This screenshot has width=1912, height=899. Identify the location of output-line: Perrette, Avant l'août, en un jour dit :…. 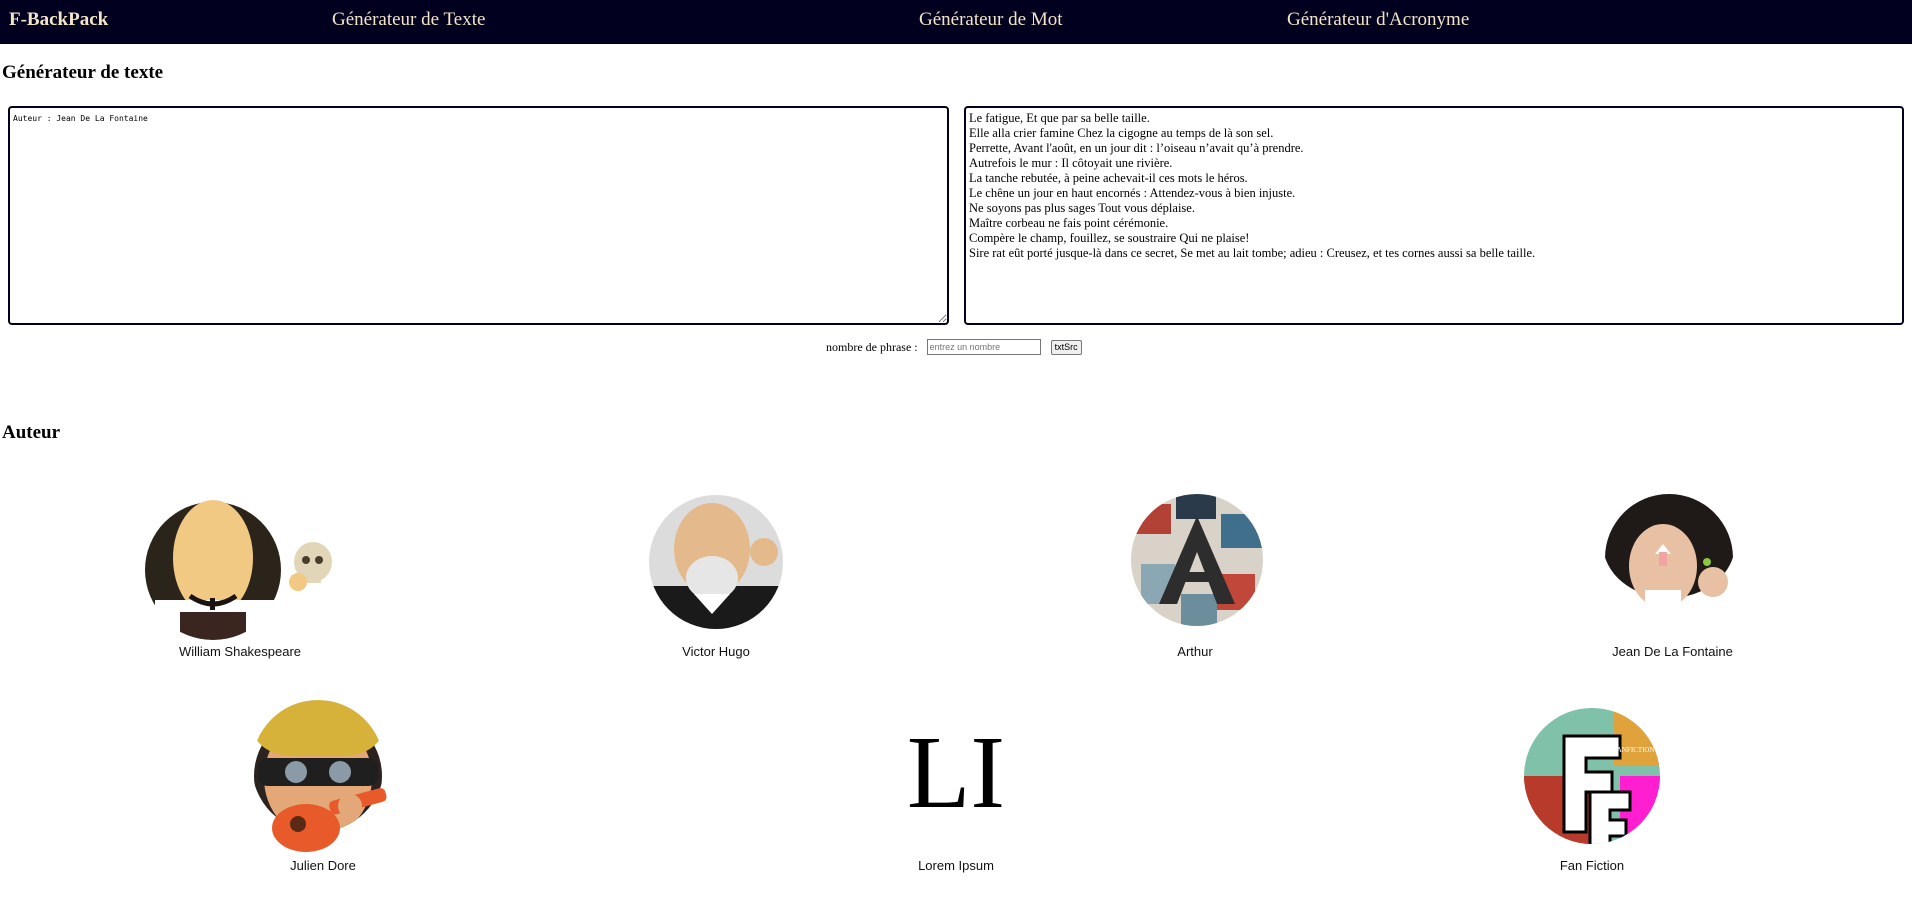
(1136, 148).